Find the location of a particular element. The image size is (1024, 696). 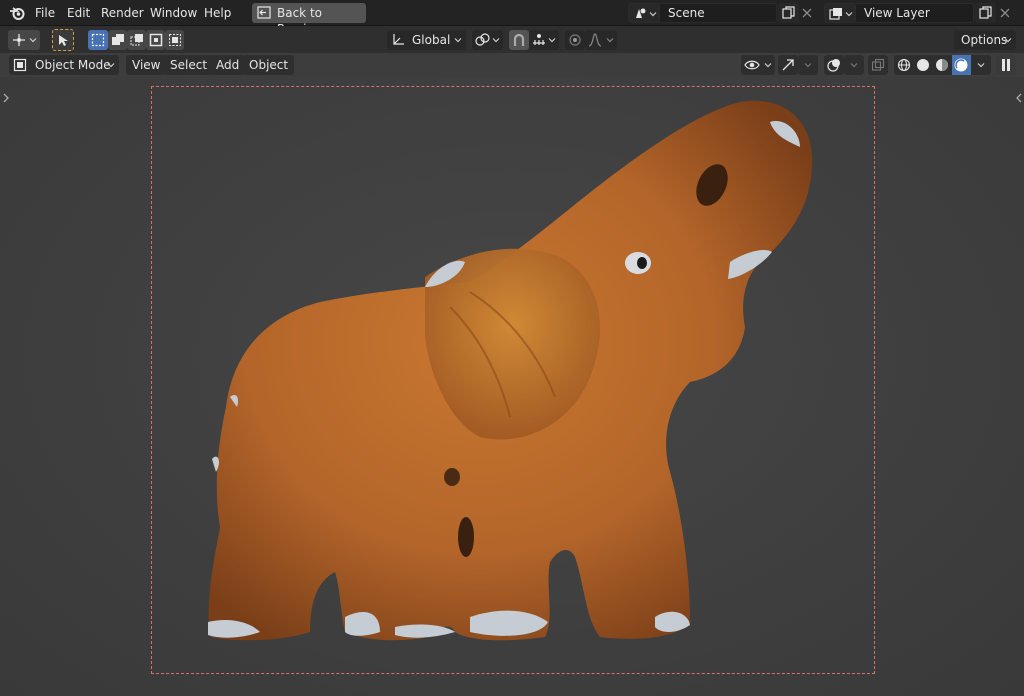

view-layer-name-field: View Layer is located at coordinates (914, 13).